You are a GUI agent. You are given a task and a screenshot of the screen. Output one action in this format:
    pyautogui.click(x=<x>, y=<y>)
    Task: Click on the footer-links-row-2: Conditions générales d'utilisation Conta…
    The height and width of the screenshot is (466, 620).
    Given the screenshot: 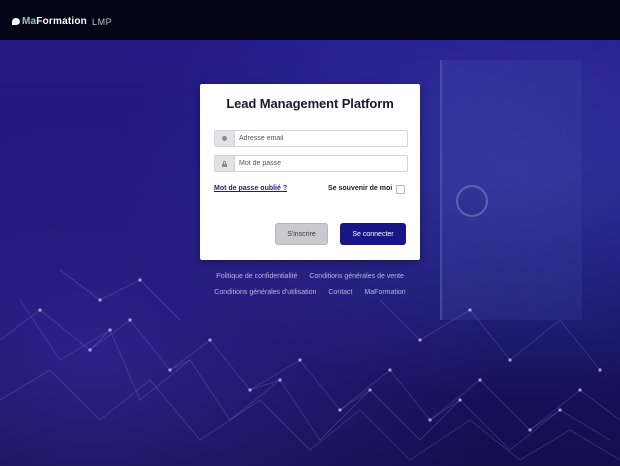 What is the action you would take?
    pyautogui.click(x=310, y=292)
    